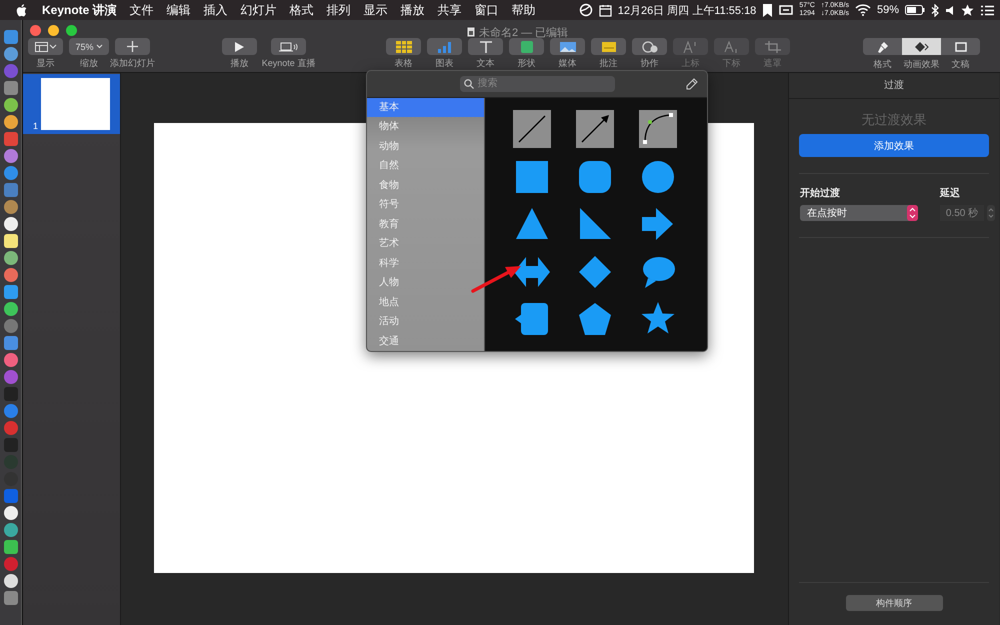 The width and height of the screenshot is (1000, 625). What do you see at coordinates (882, 64) in the screenshot?
I see `toolbar-label: 格式` at bounding box center [882, 64].